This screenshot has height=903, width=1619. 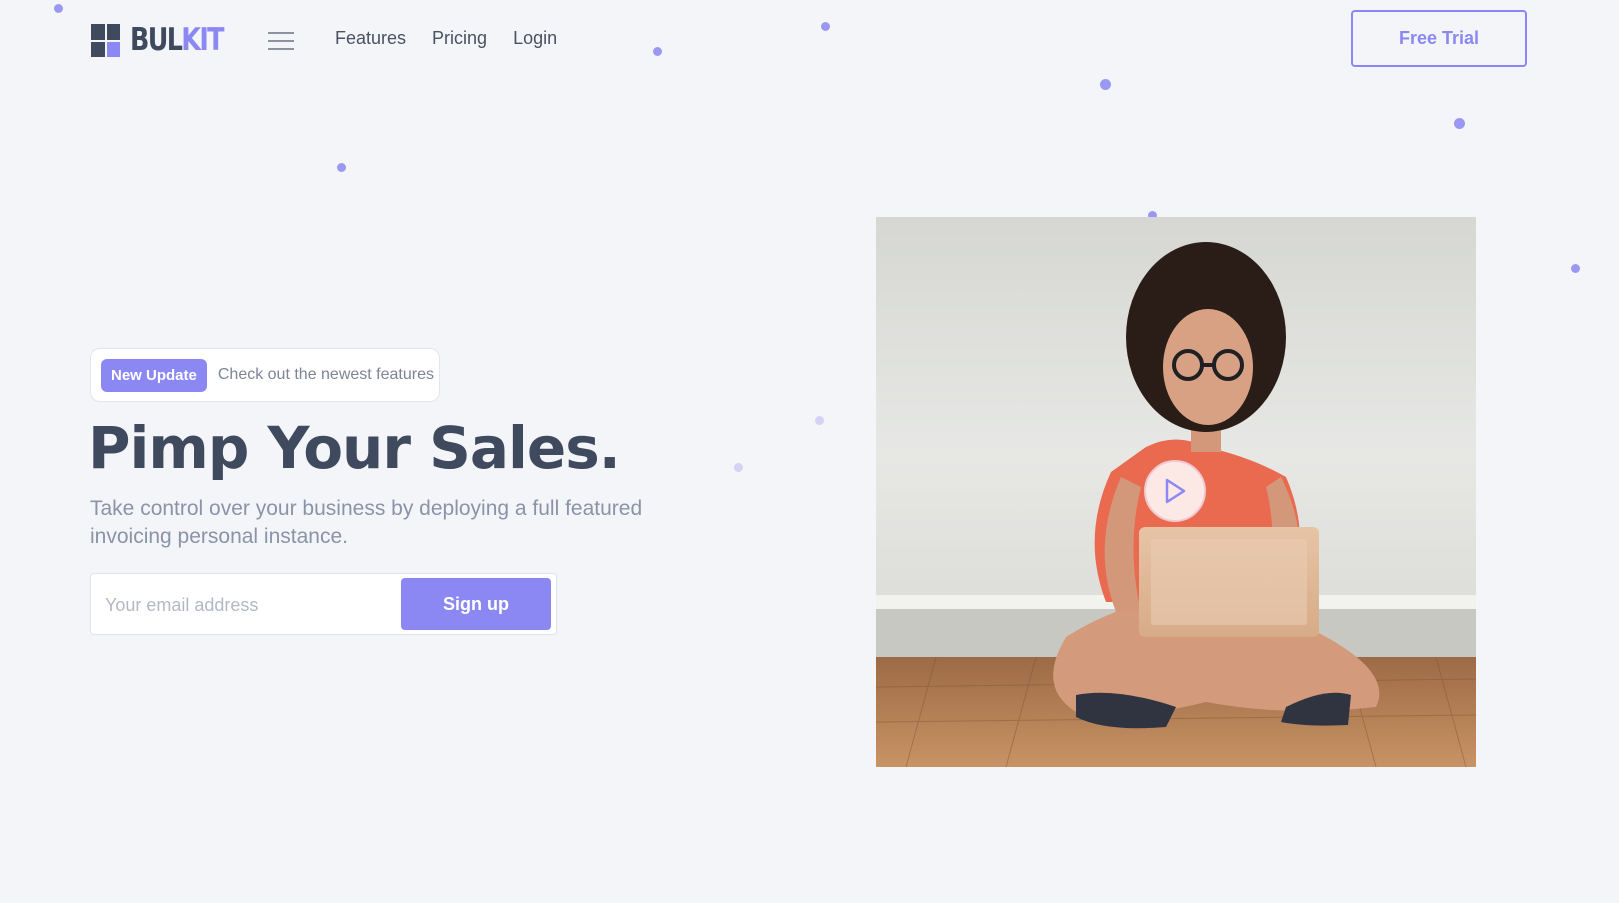 I want to click on nav-link-pricing: Pricing, so click(x=459, y=38).